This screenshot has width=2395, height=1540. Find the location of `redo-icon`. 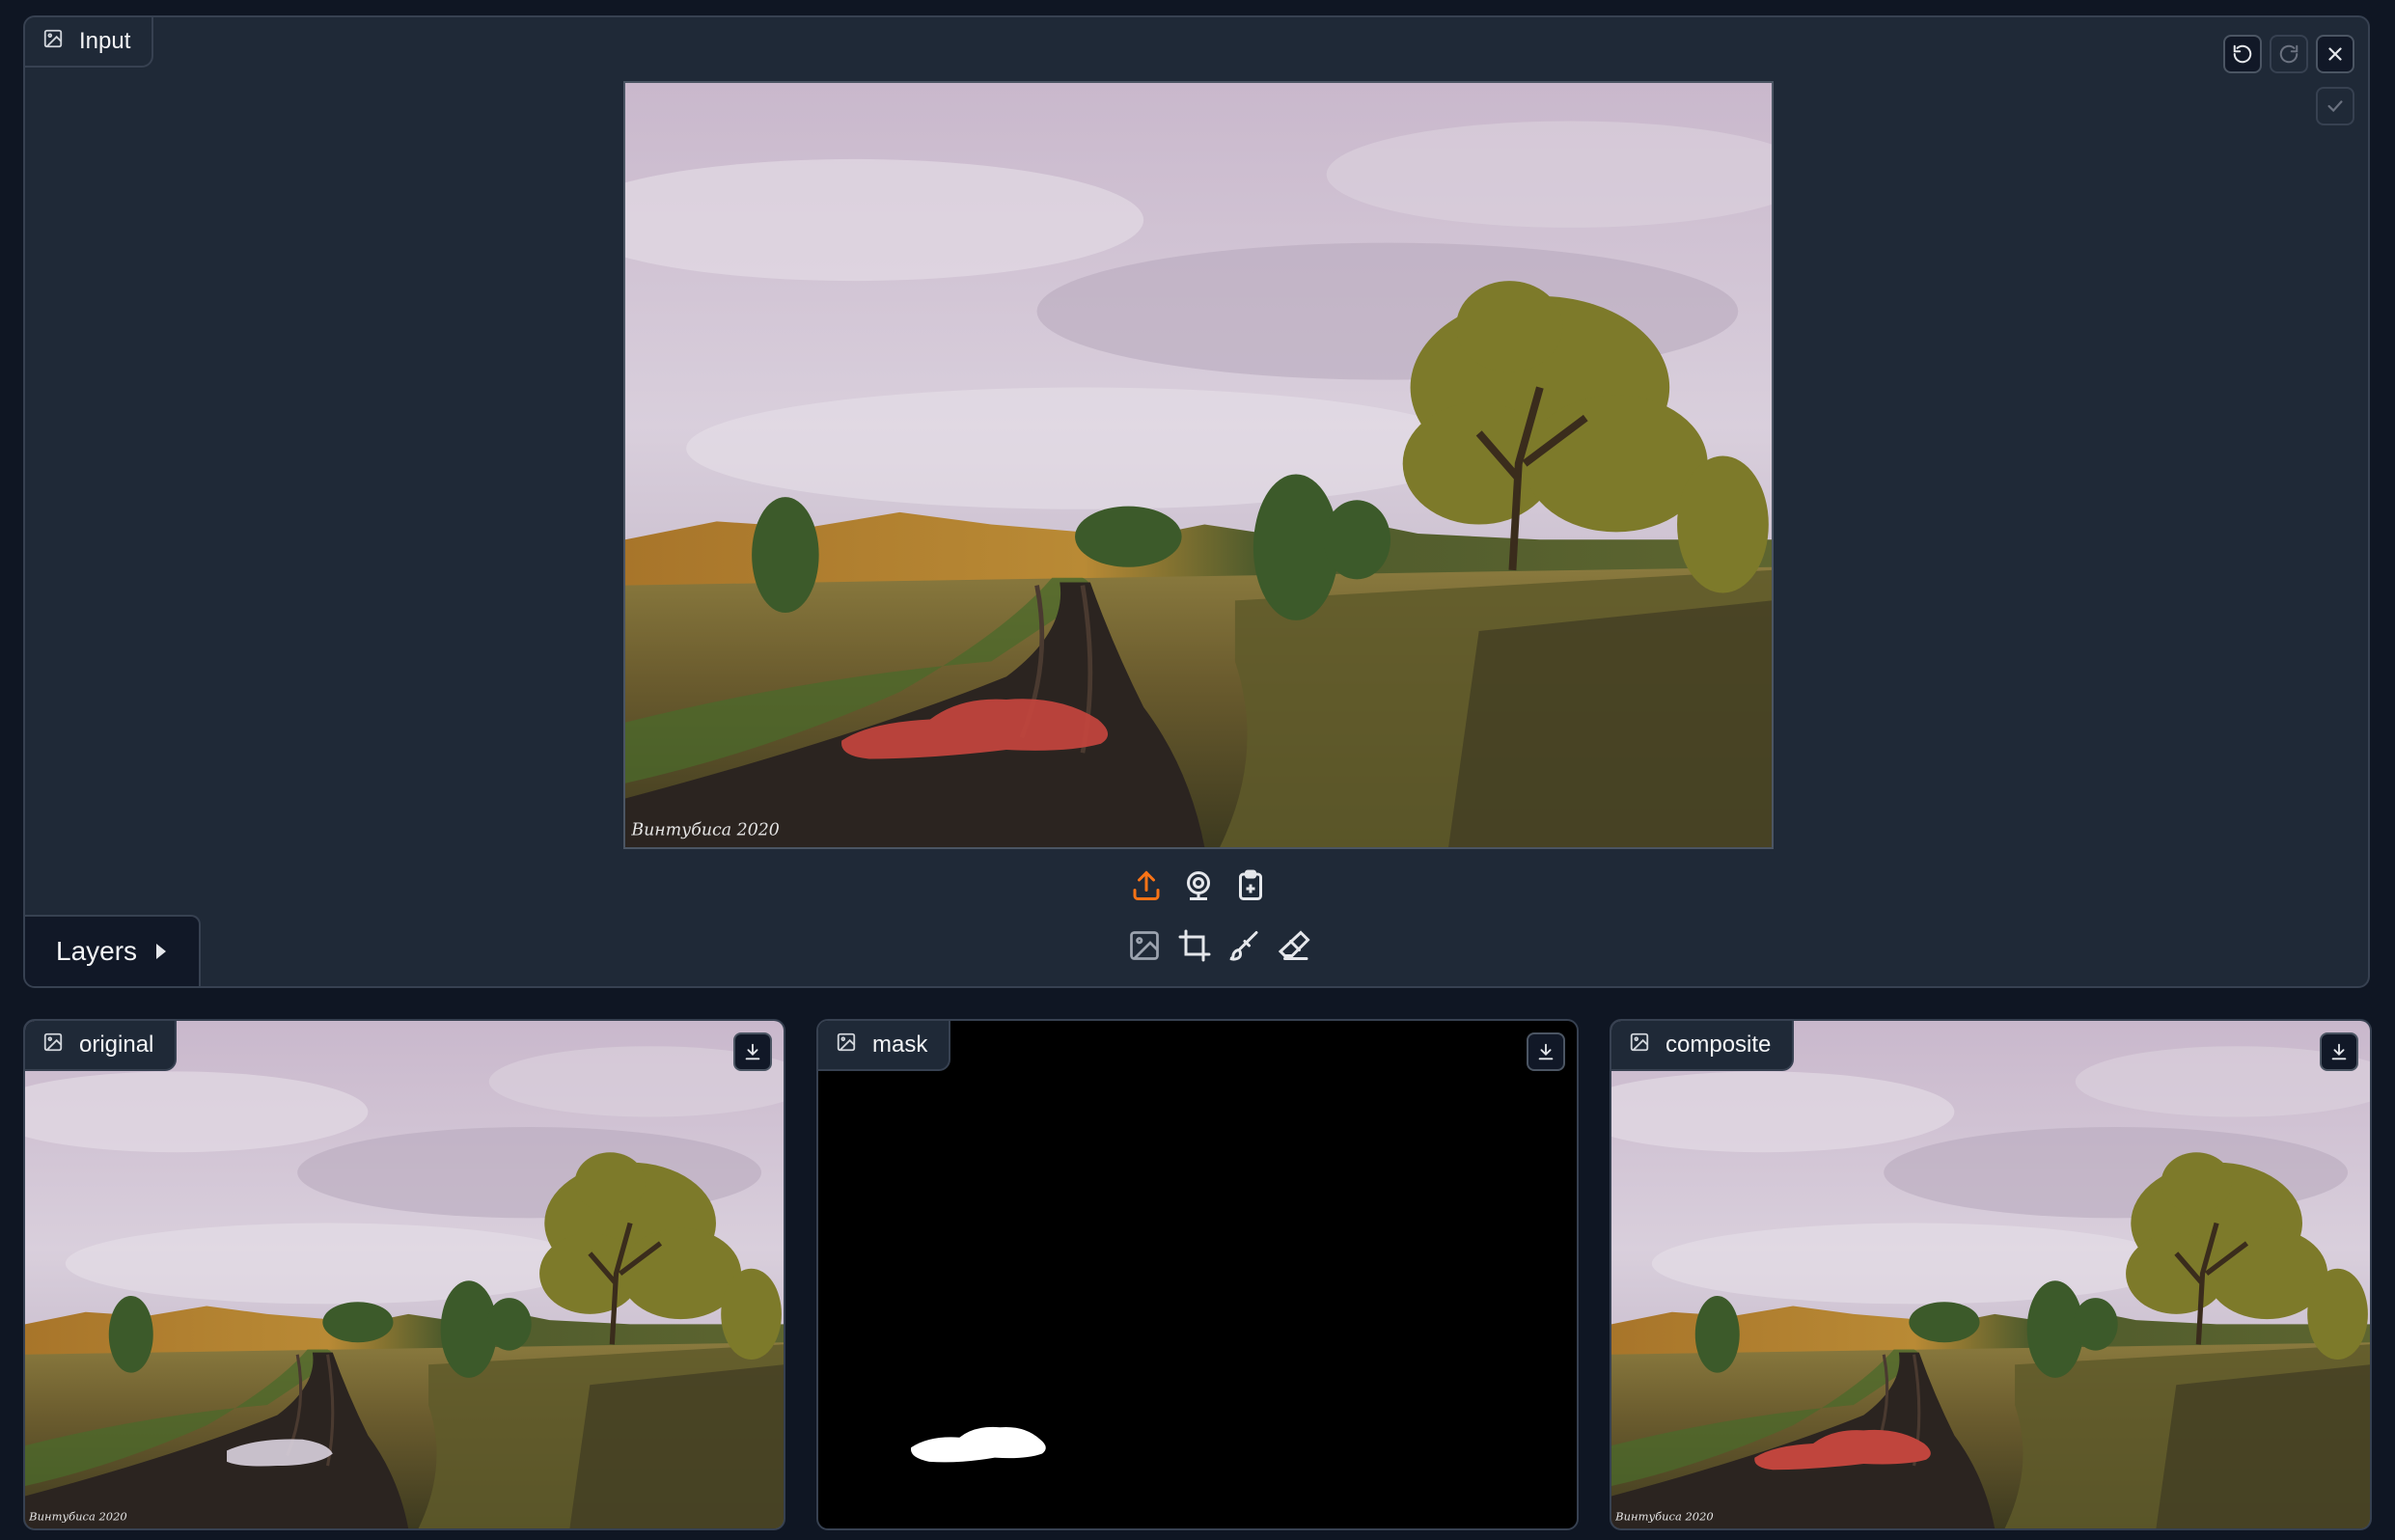

redo-icon is located at coordinates (2288, 54).